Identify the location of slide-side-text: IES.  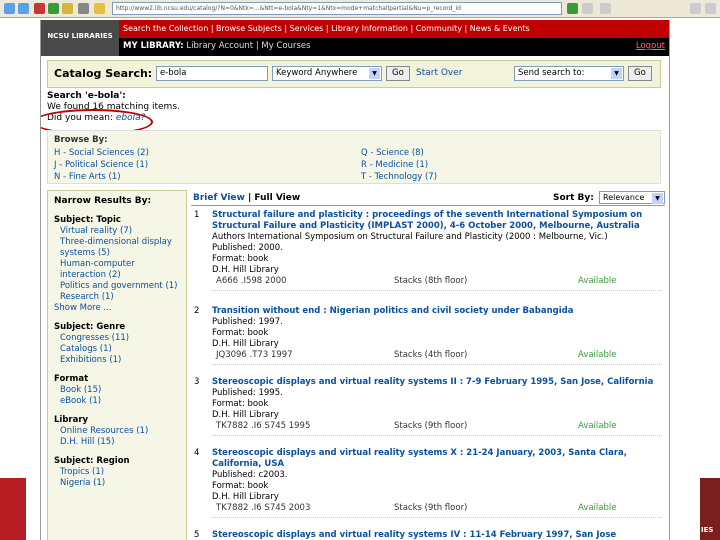
(707, 530).